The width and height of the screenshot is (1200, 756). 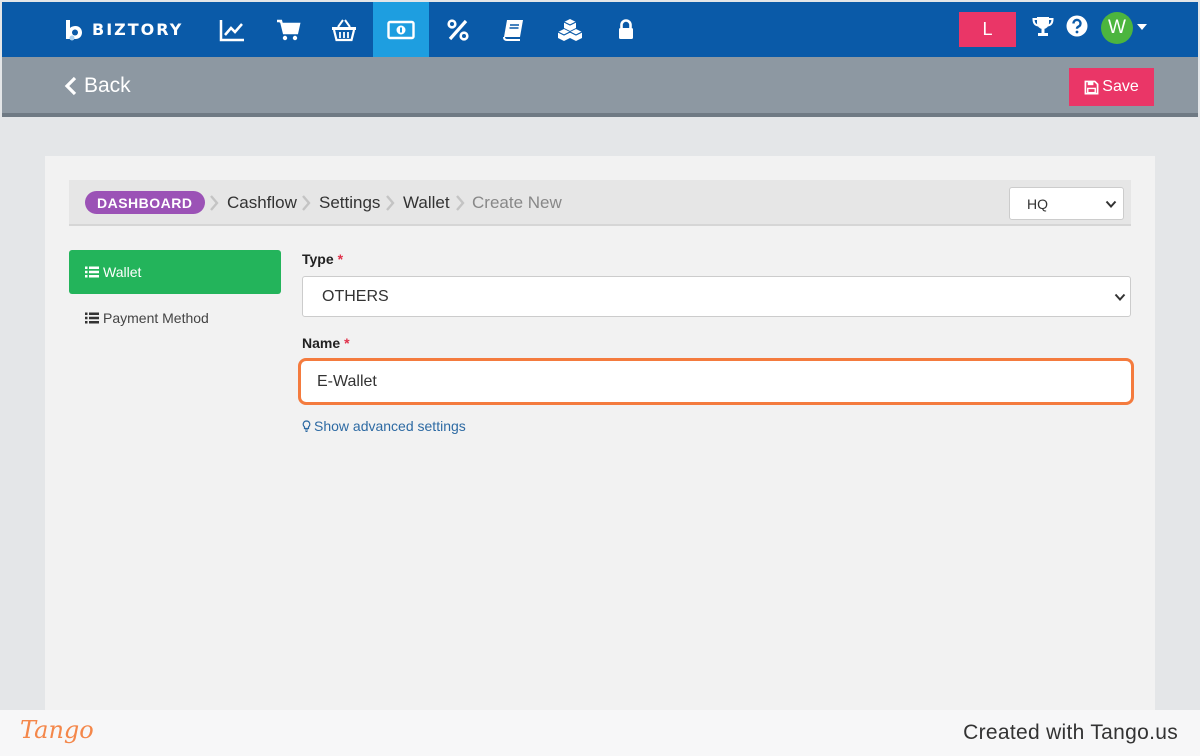 I want to click on action-toolbar: Back Save, so click(x=600, y=87).